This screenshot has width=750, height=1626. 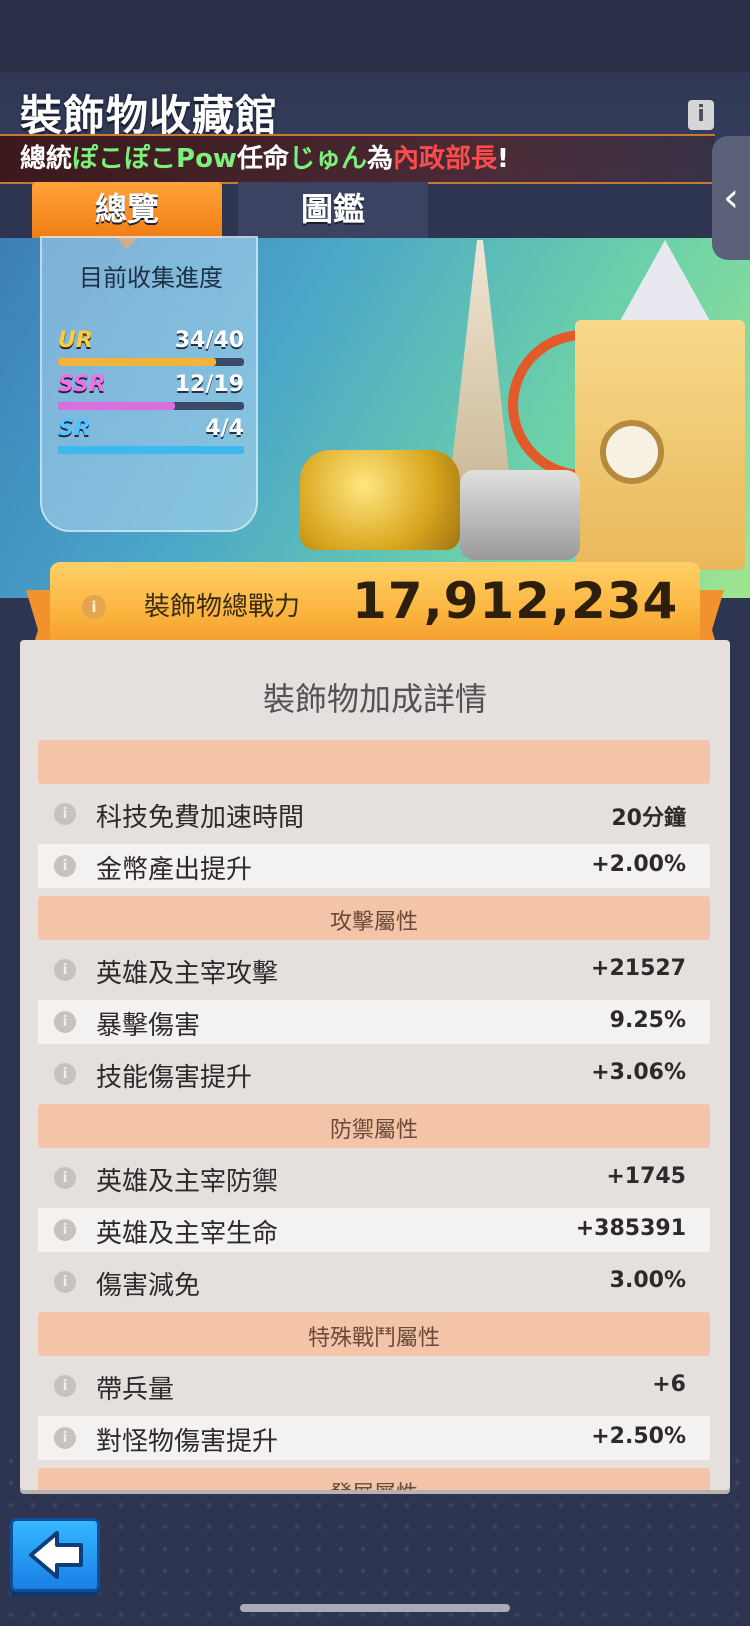 I want to click on arrow-left-icon, so click(x=56, y=1555).